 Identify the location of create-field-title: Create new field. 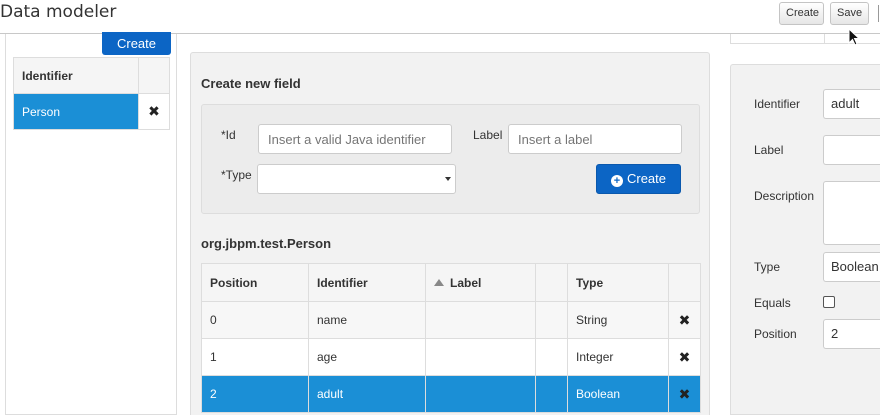
(251, 83).